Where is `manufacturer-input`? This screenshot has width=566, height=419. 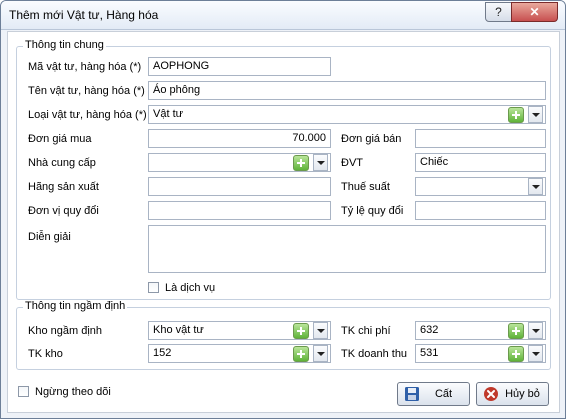 manufacturer-input is located at coordinates (239, 186).